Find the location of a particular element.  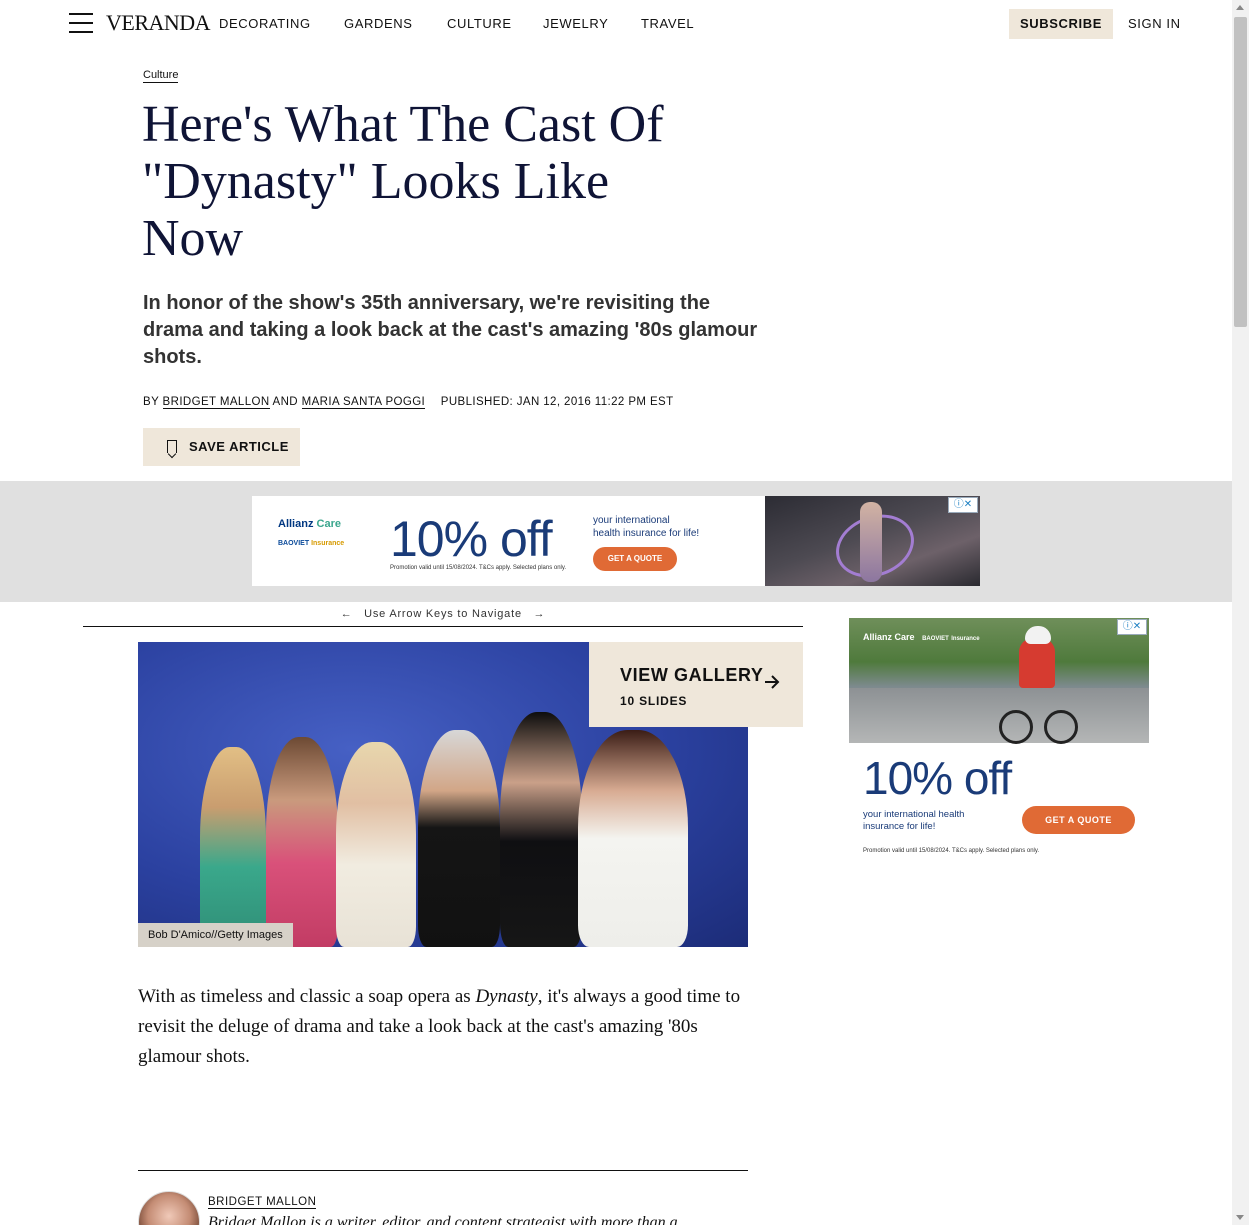

scrollbar-thumb is located at coordinates (1240, 172).